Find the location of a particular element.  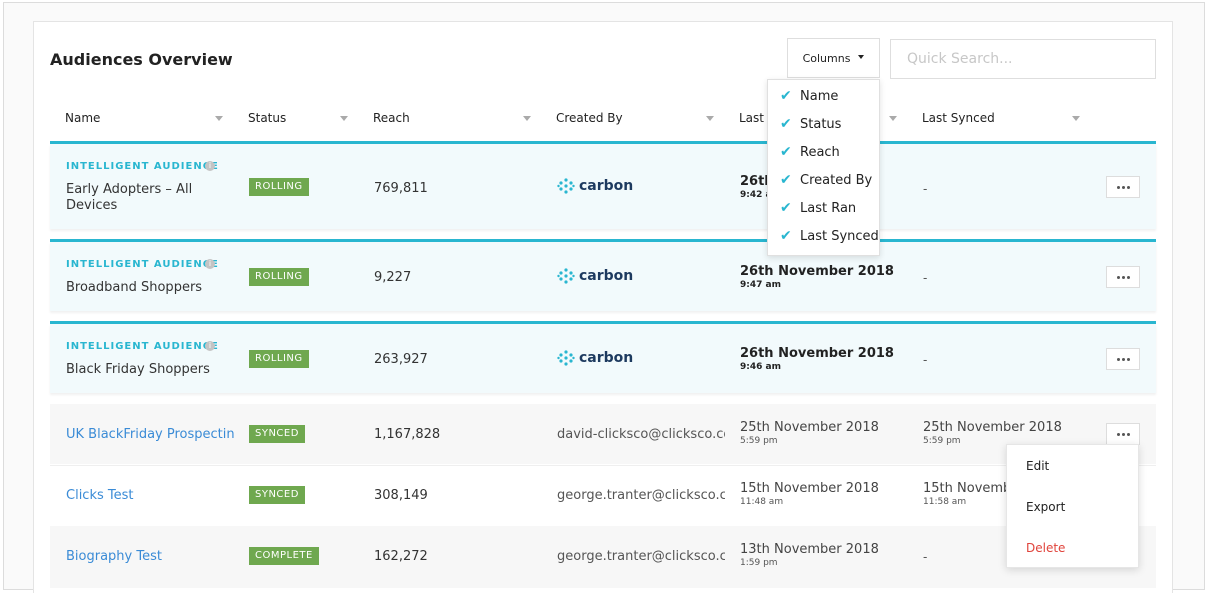

last-ran-time: 11:48 am is located at coordinates (762, 502).